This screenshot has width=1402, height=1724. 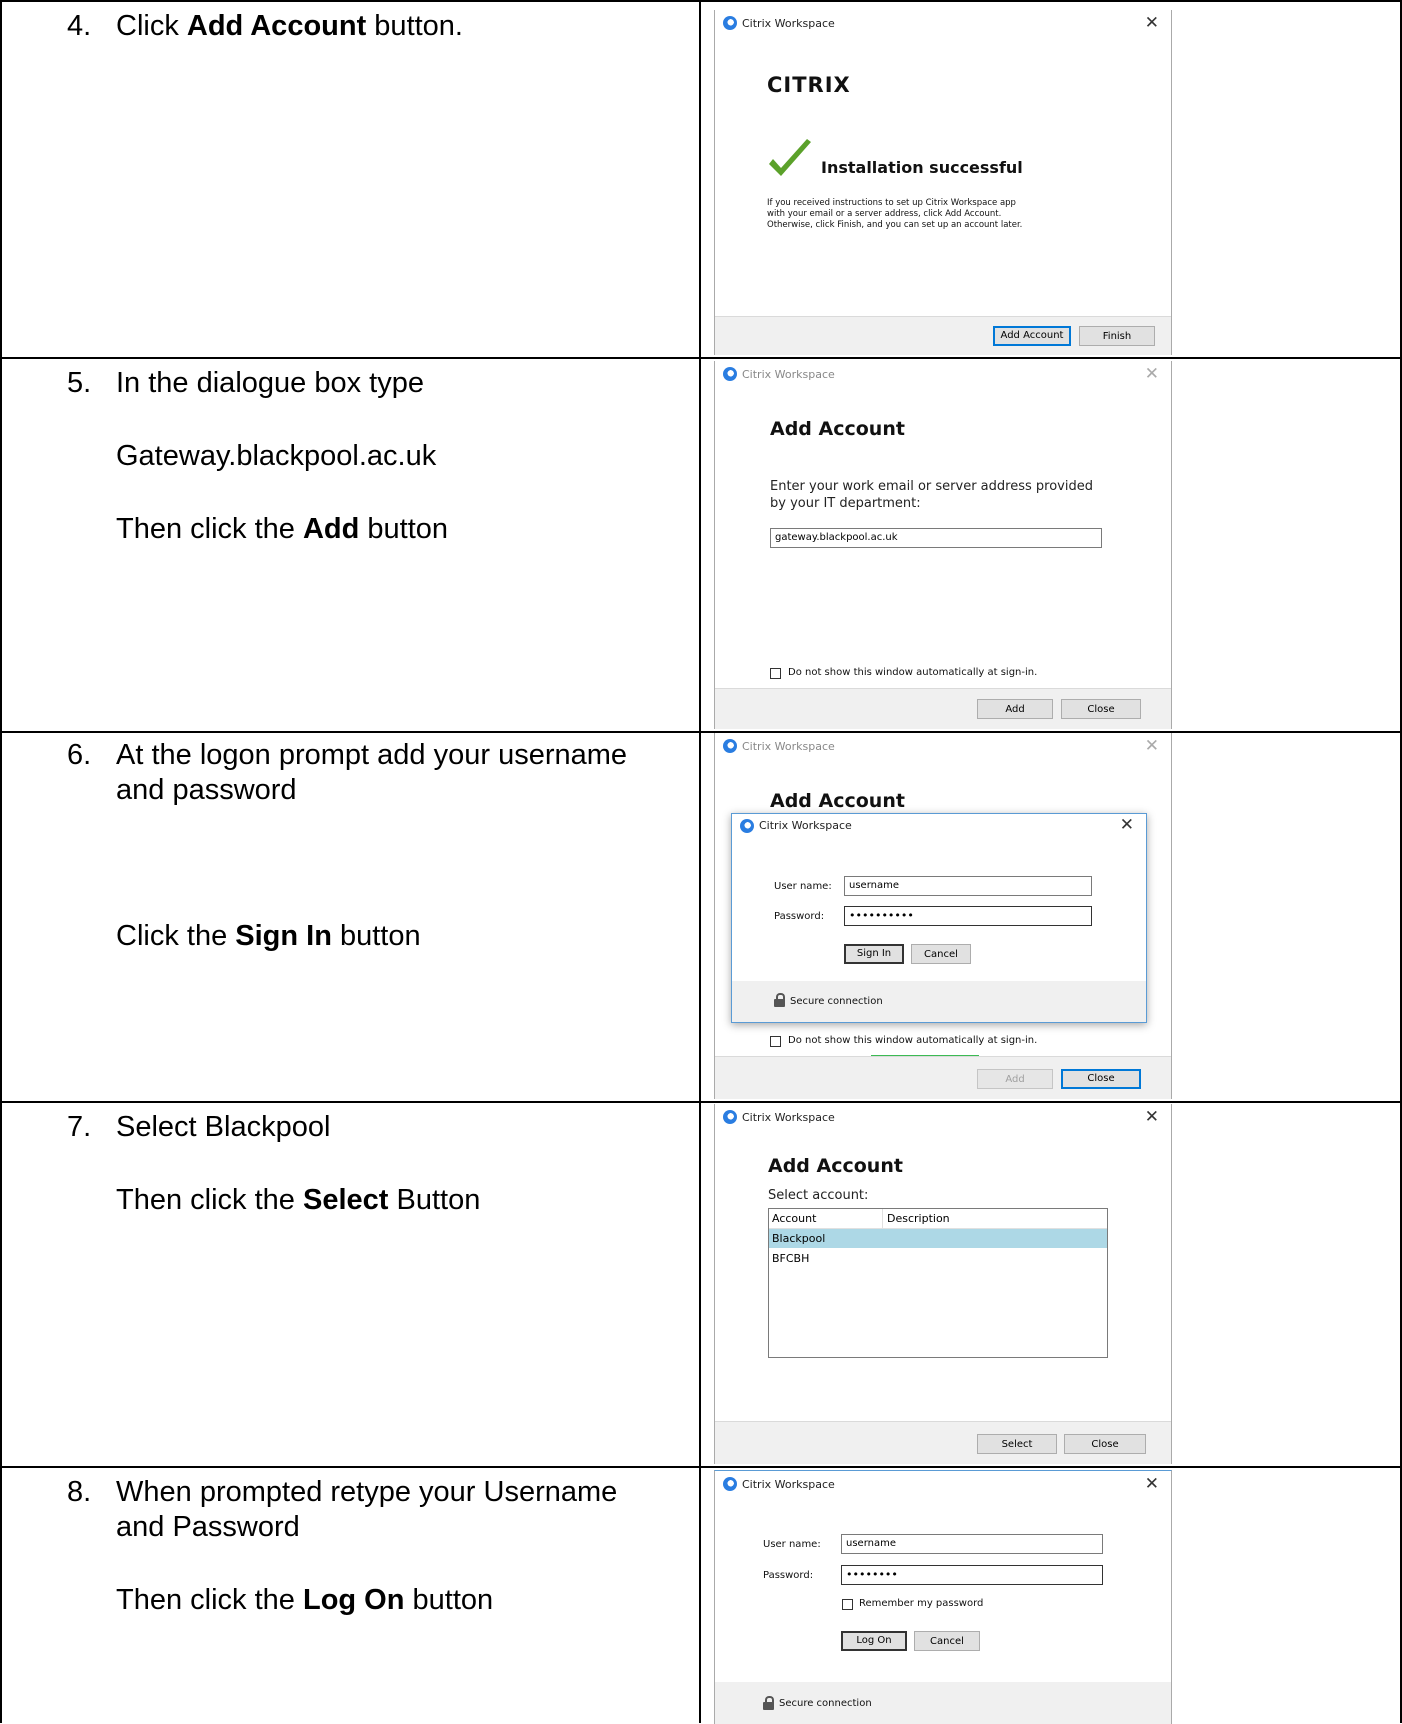 What do you see at coordinates (1117, 336) in the screenshot?
I see `finish-button: Finish` at bounding box center [1117, 336].